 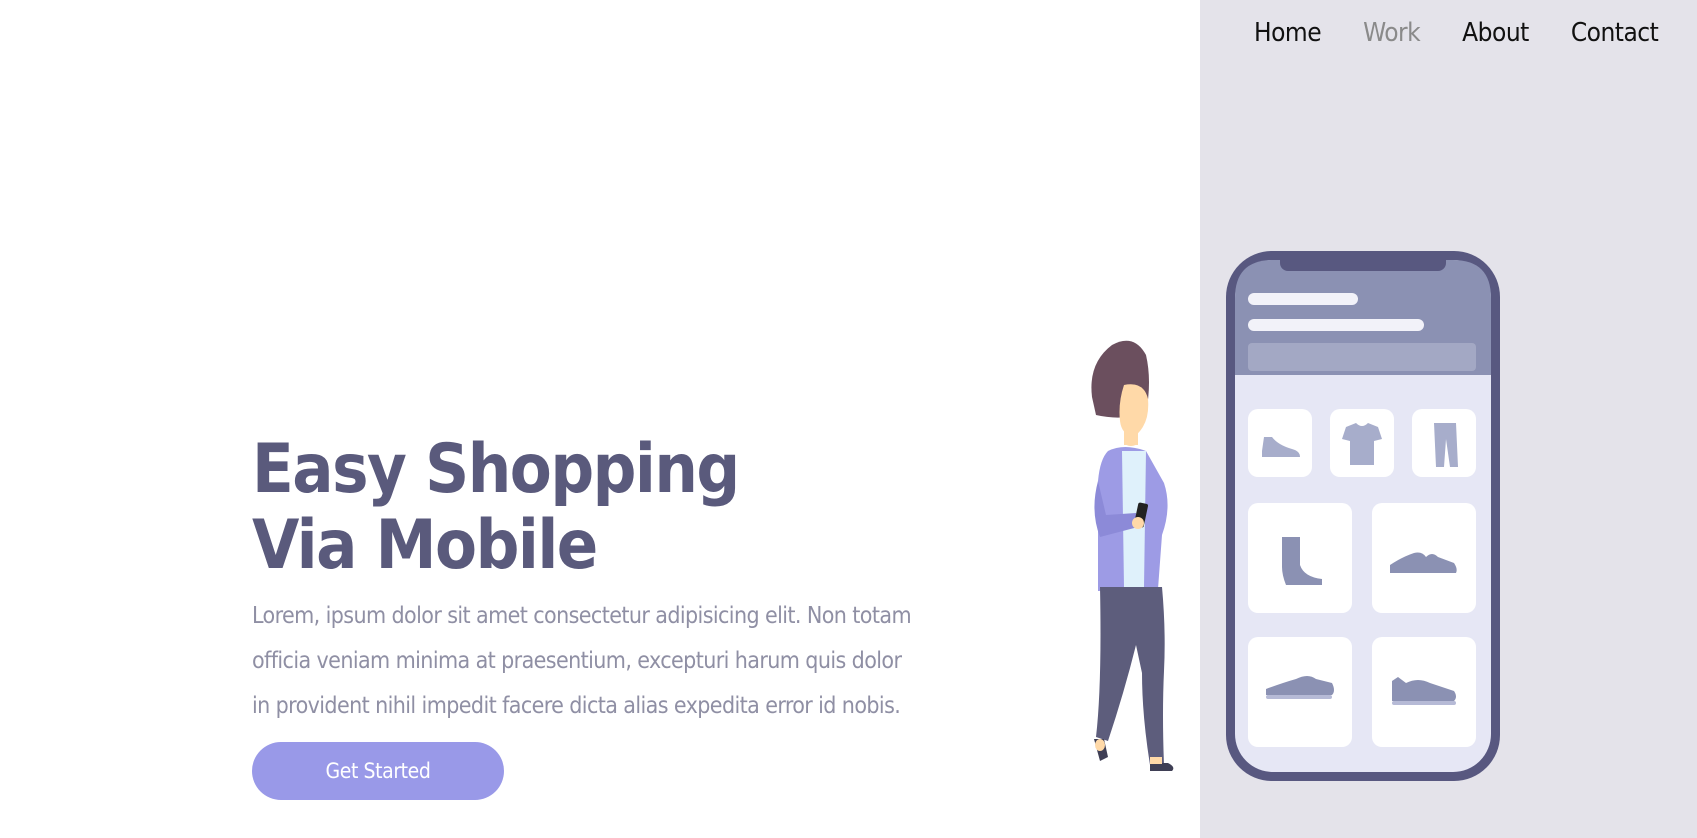 What do you see at coordinates (1392, 33) in the screenshot?
I see `nav-link-work: Work` at bounding box center [1392, 33].